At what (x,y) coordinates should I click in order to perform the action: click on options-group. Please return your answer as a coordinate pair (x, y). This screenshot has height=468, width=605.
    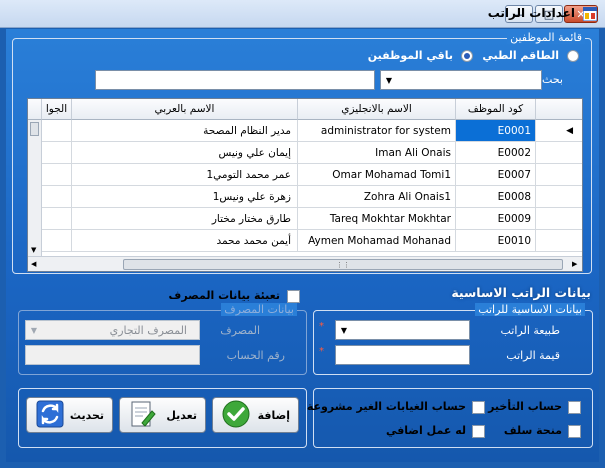
    Looking at the image, I should click on (453, 418).